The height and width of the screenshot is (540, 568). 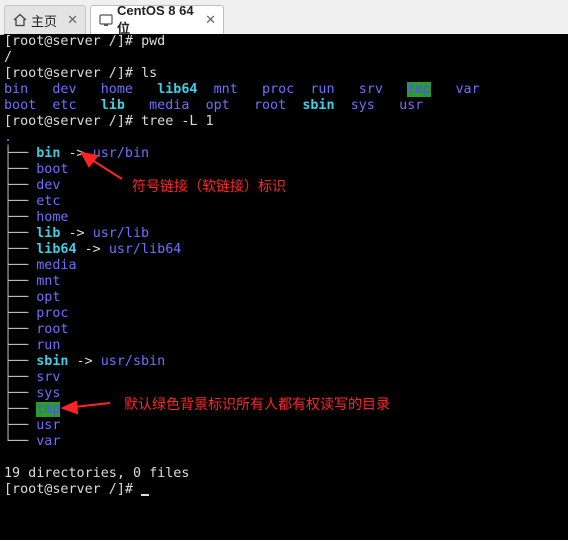 What do you see at coordinates (107, 169) in the screenshot?
I see `symlink-arrow` at bounding box center [107, 169].